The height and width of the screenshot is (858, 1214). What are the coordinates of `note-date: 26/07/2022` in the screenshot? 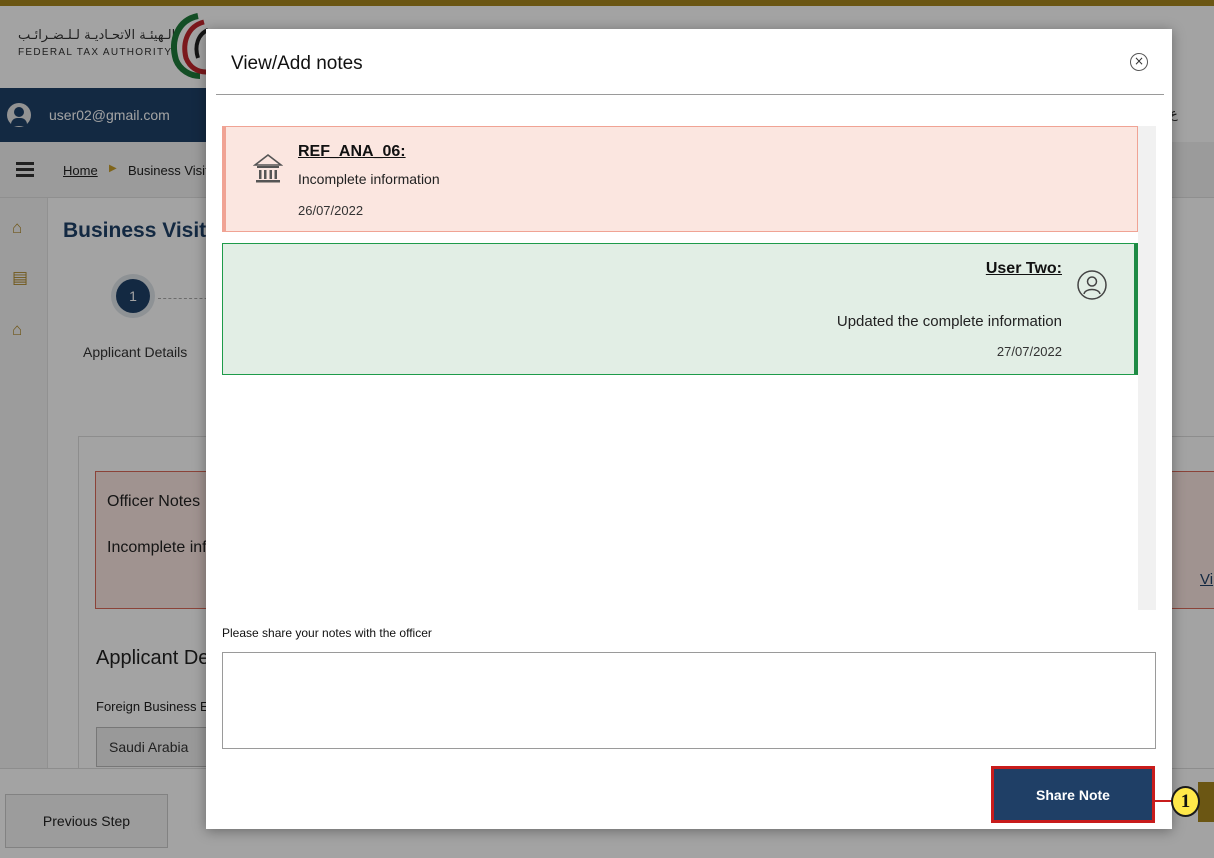 It's located at (331, 210).